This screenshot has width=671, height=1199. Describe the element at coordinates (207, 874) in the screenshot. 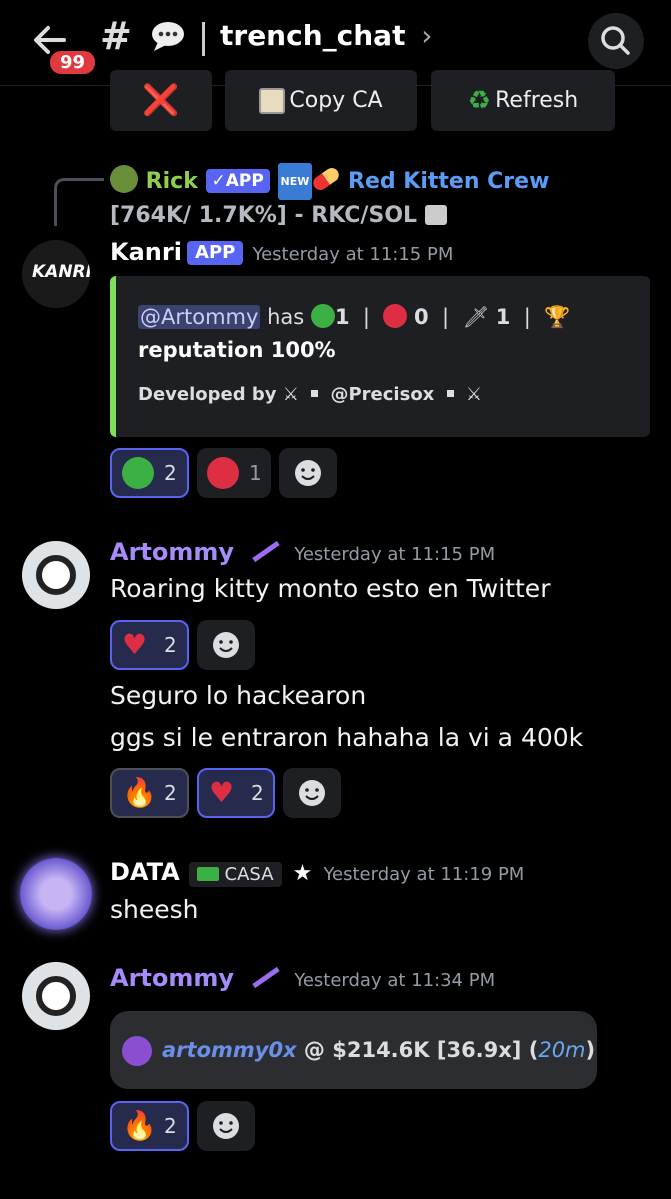

I see `money-icon` at that location.